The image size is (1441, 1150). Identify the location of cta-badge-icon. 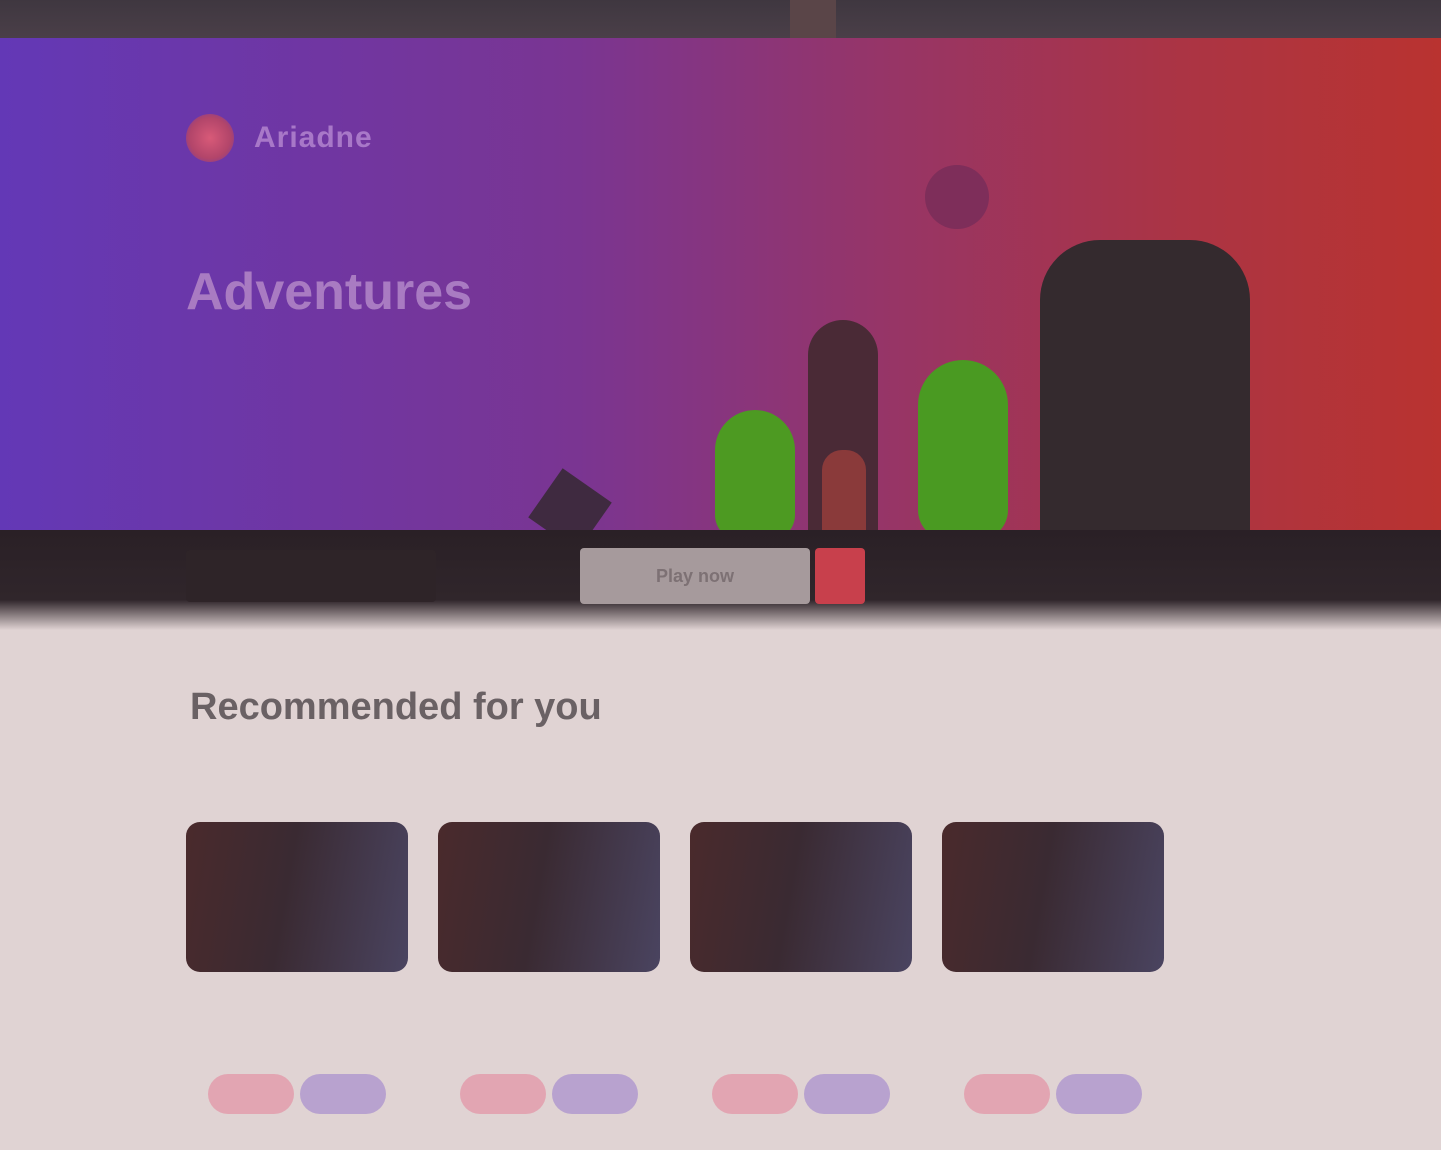
(840, 576).